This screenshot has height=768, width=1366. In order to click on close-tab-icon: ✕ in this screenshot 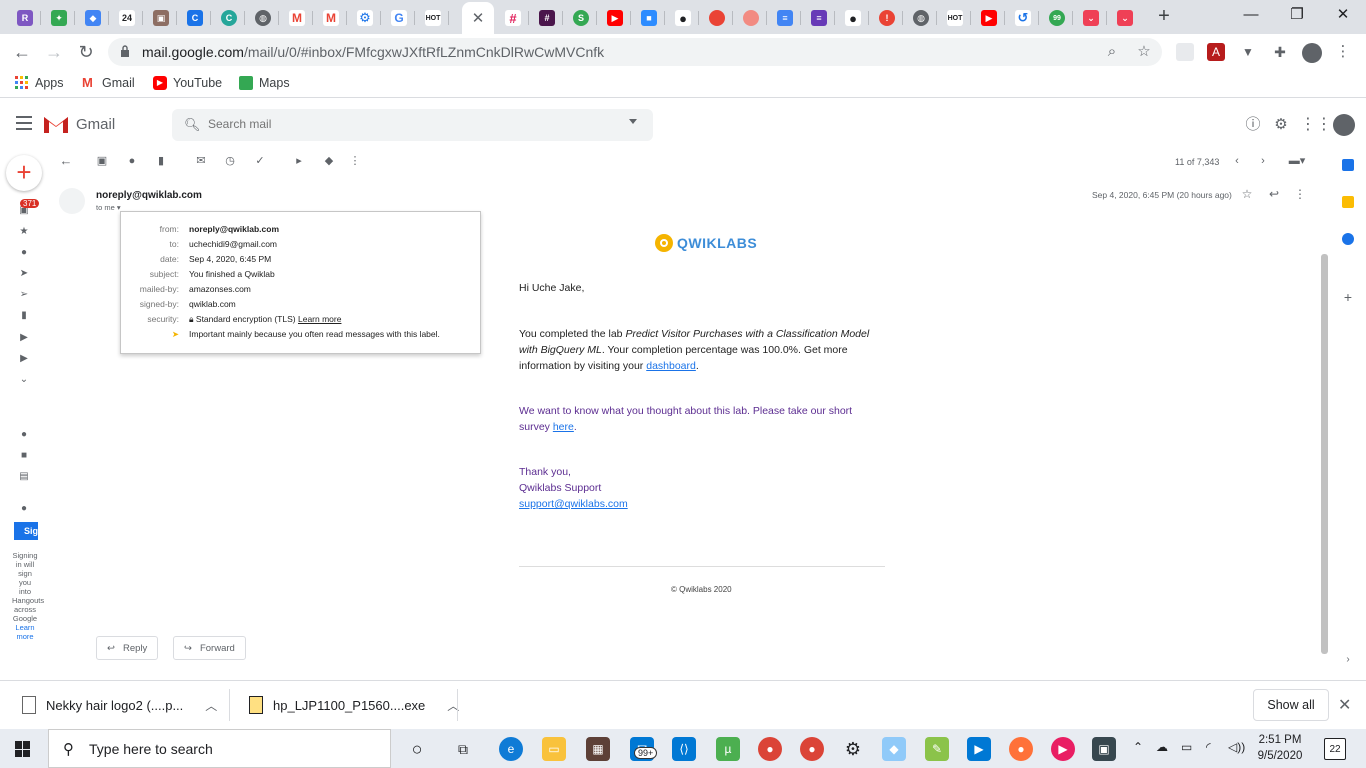, I will do `click(478, 18)`.